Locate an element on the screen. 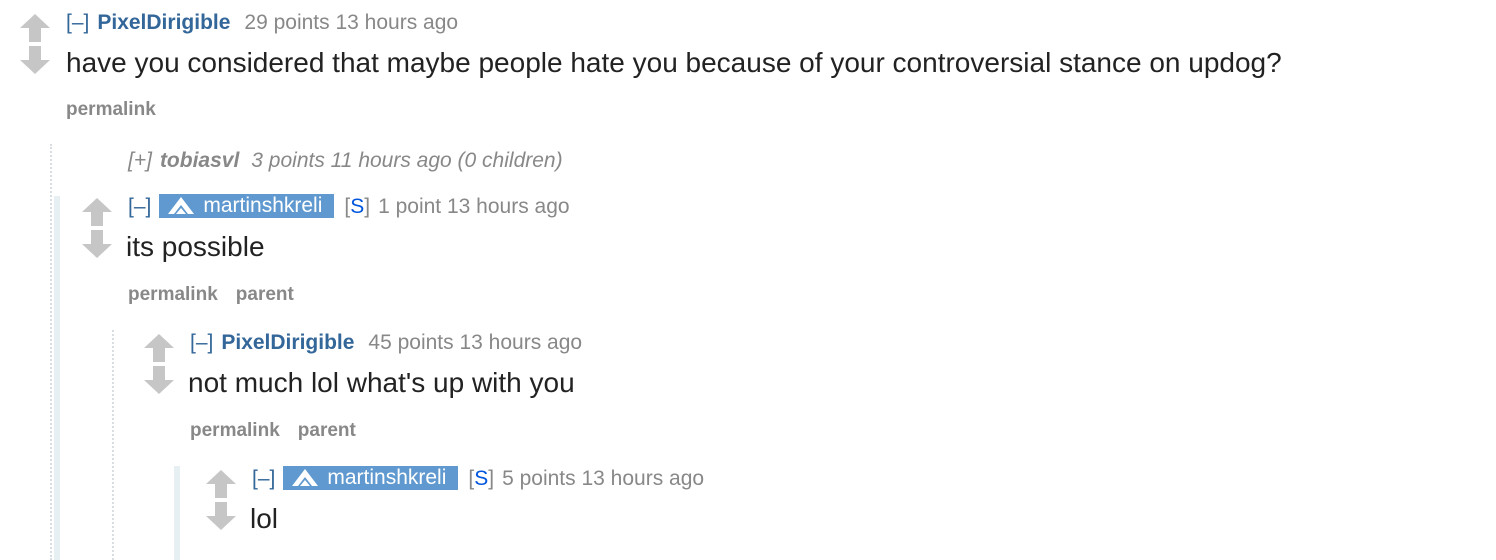 Image resolution: width=1496 pixels, height=560 pixels. comment-meta: 3 points 11 hours ago (0 children) is located at coordinates (407, 160).